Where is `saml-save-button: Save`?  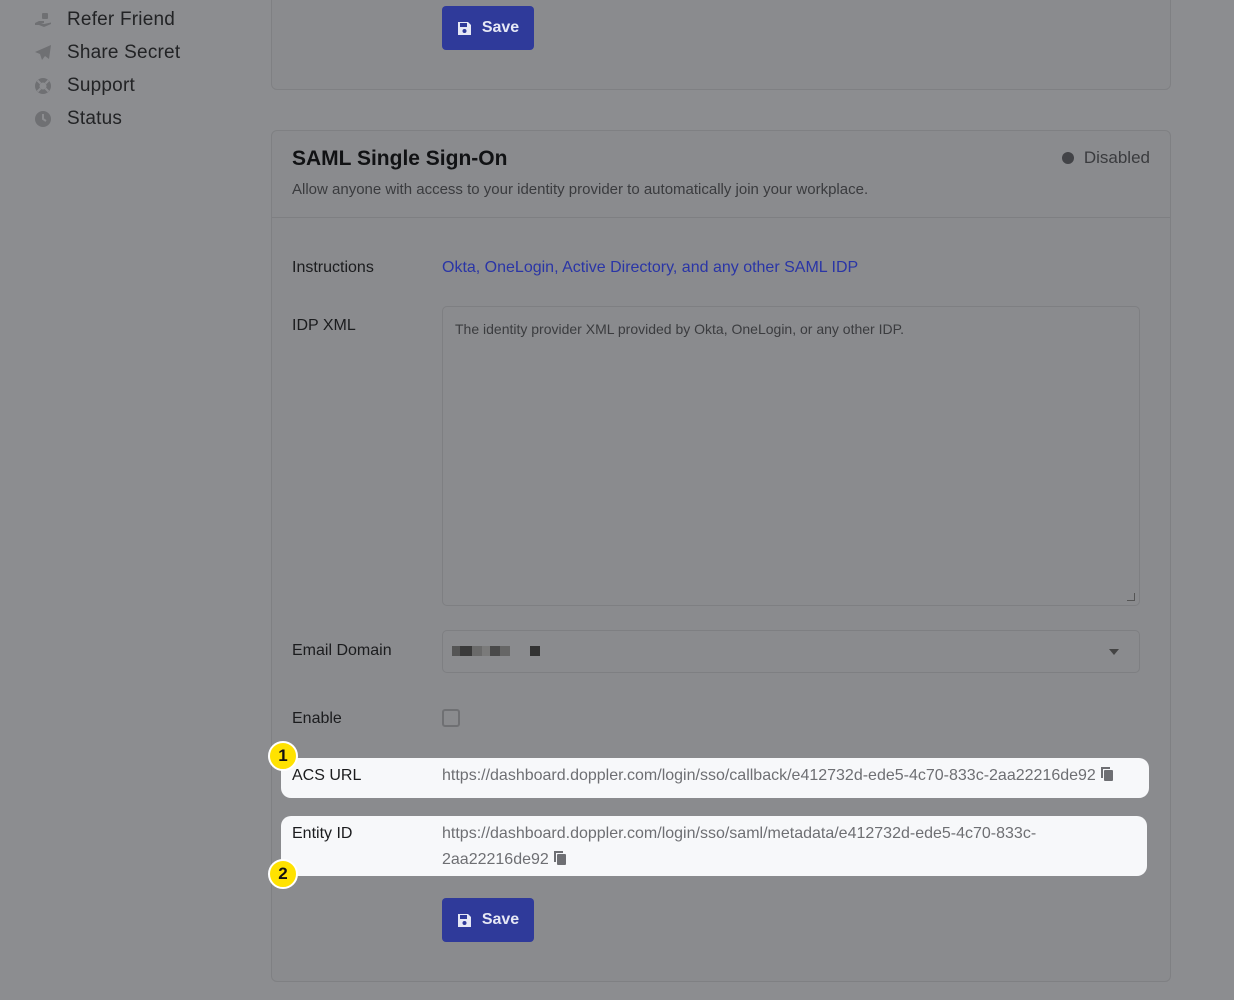 saml-save-button: Save is located at coordinates (488, 920).